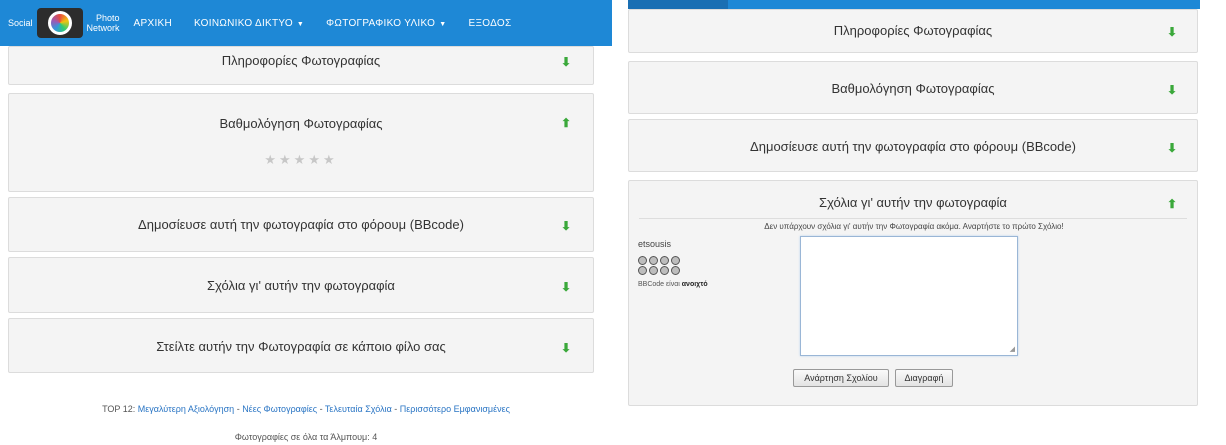  What do you see at coordinates (1012, 349) in the screenshot?
I see `resize-handle-icon: ◢` at bounding box center [1012, 349].